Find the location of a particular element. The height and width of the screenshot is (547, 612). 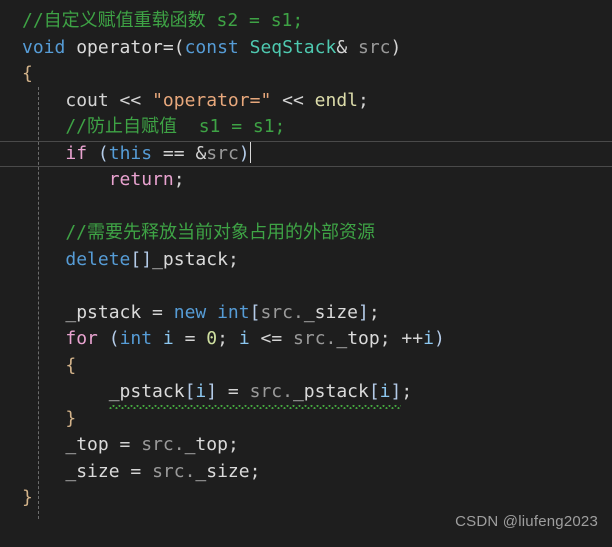

string-literal: "operator=" is located at coordinates (212, 100).